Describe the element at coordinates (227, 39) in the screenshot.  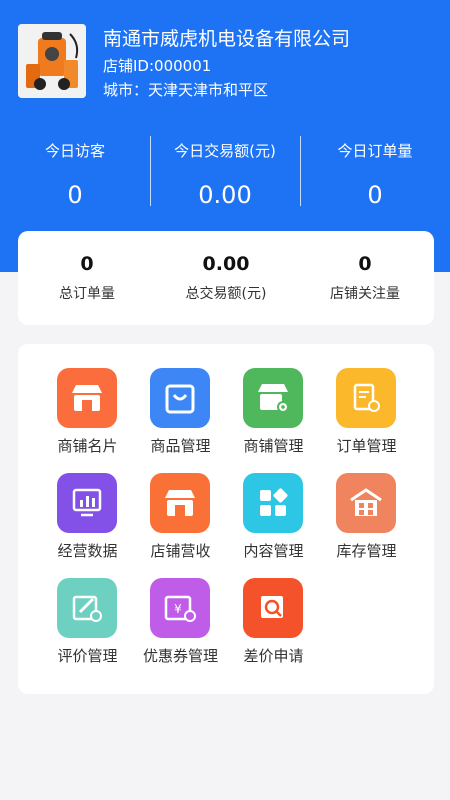
I see `shop-name: 南通市威虎机电设备有限公司` at that location.